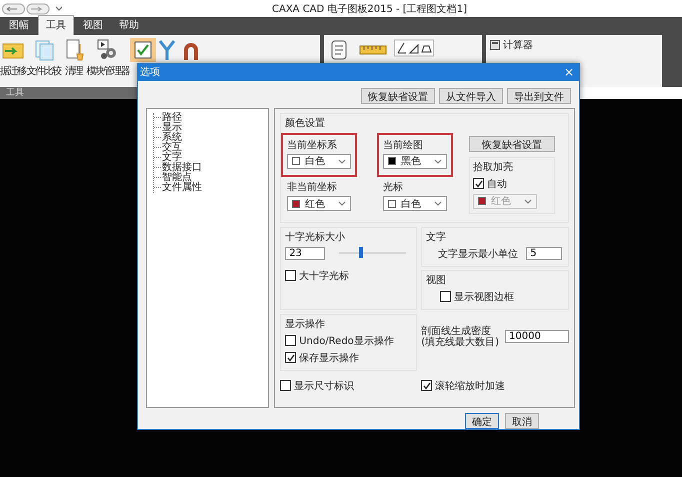  What do you see at coordinates (437, 237) in the screenshot?
I see `group-title: 文字` at bounding box center [437, 237].